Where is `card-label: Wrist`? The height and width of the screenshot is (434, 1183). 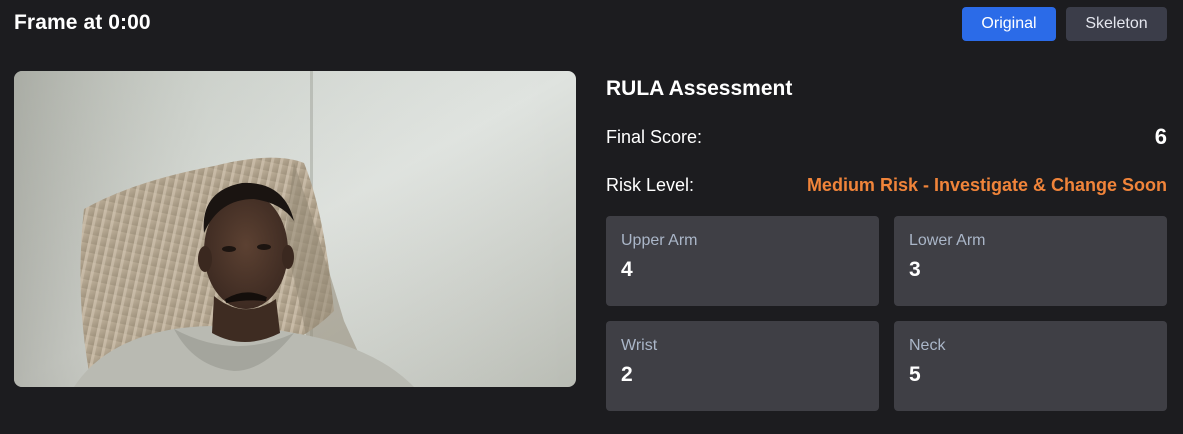
card-label: Wrist is located at coordinates (639, 345).